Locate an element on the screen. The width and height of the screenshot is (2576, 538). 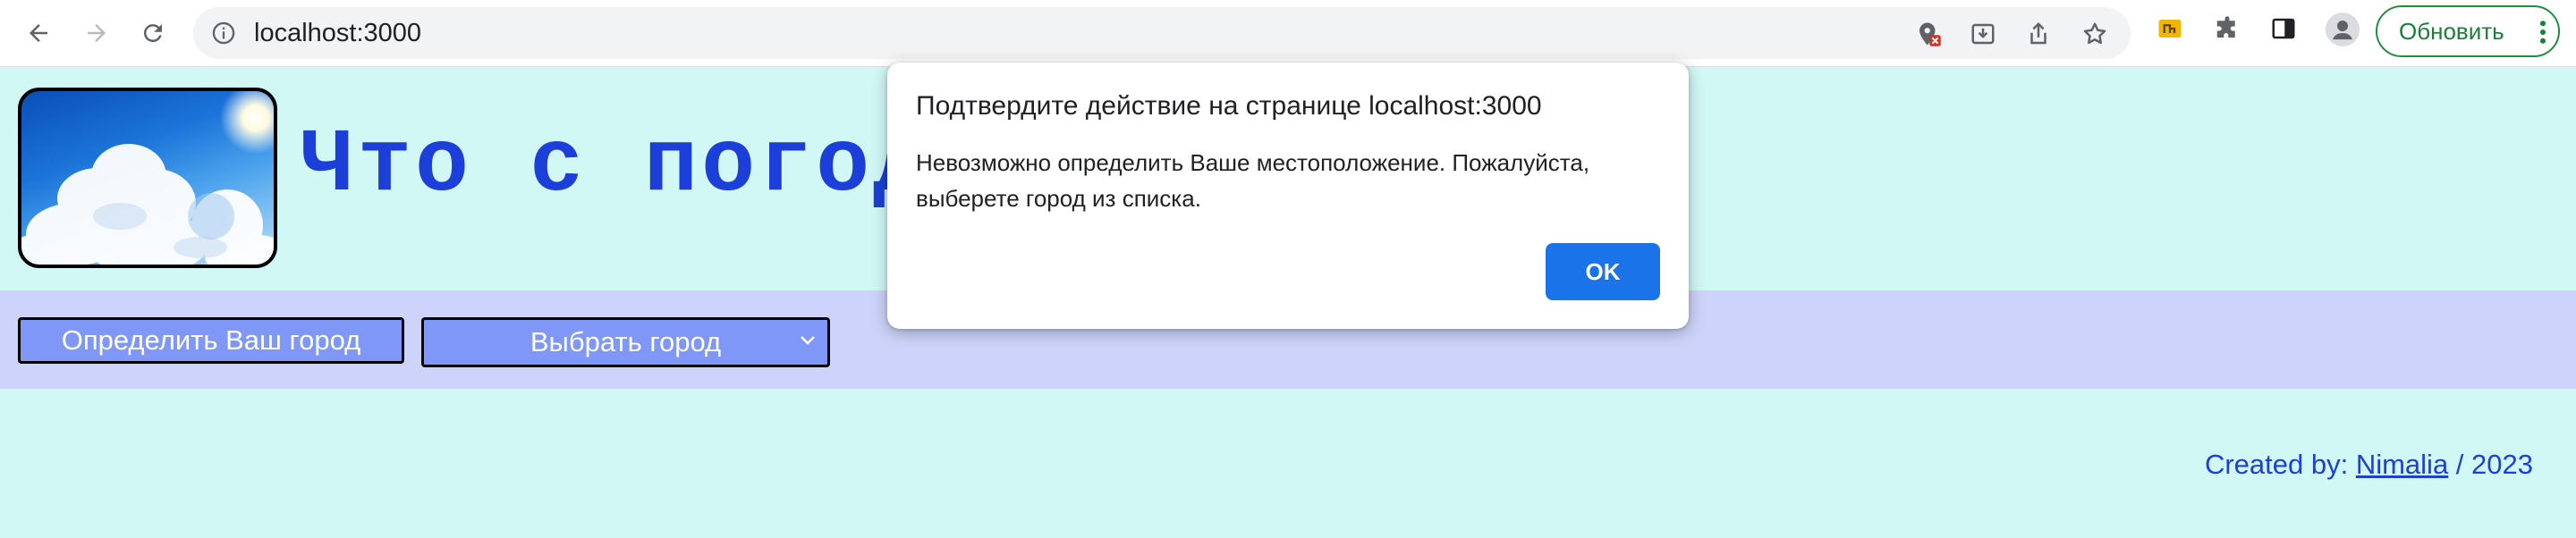
city-select-label: Выбрать город is located at coordinates (626, 341).